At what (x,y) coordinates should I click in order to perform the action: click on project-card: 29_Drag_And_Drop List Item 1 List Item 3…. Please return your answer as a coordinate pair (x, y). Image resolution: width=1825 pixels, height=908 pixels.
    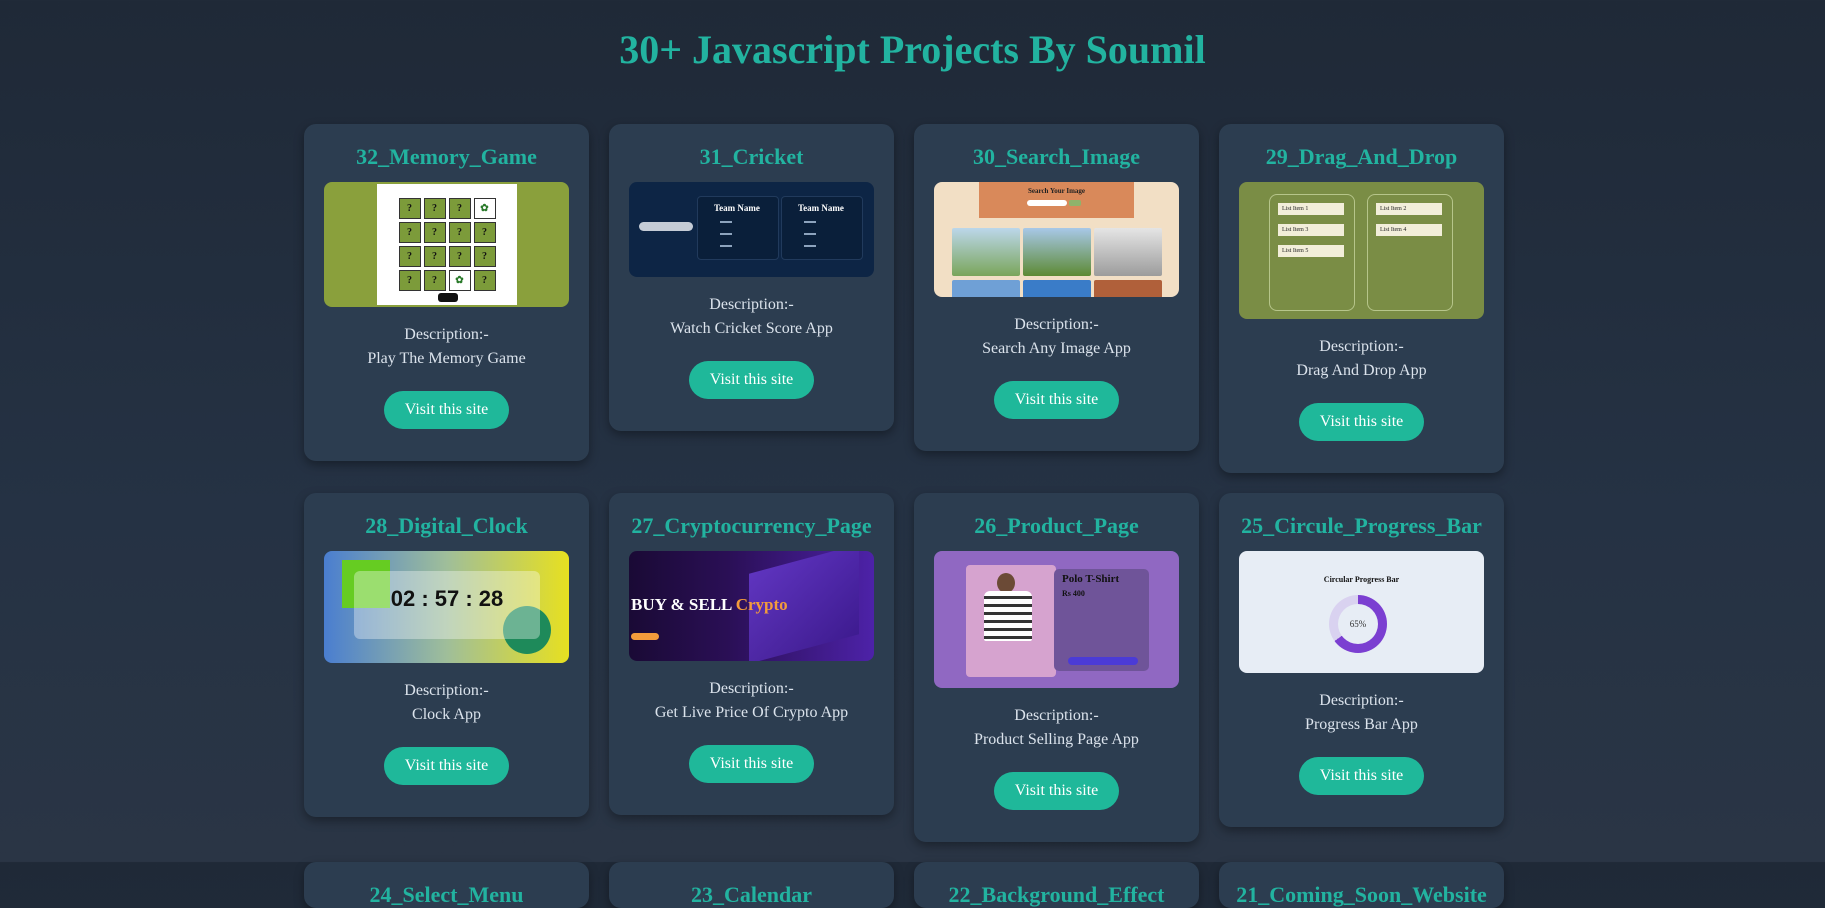
    Looking at the image, I should click on (1361, 298).